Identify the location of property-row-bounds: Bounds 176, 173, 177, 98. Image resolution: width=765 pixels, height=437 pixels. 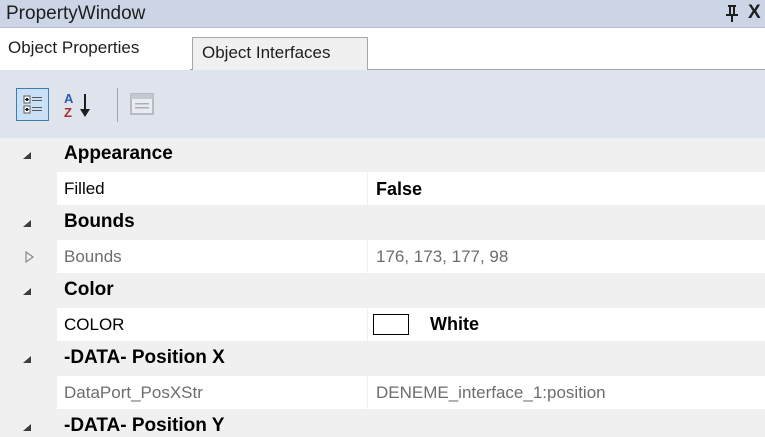
(382, 257).